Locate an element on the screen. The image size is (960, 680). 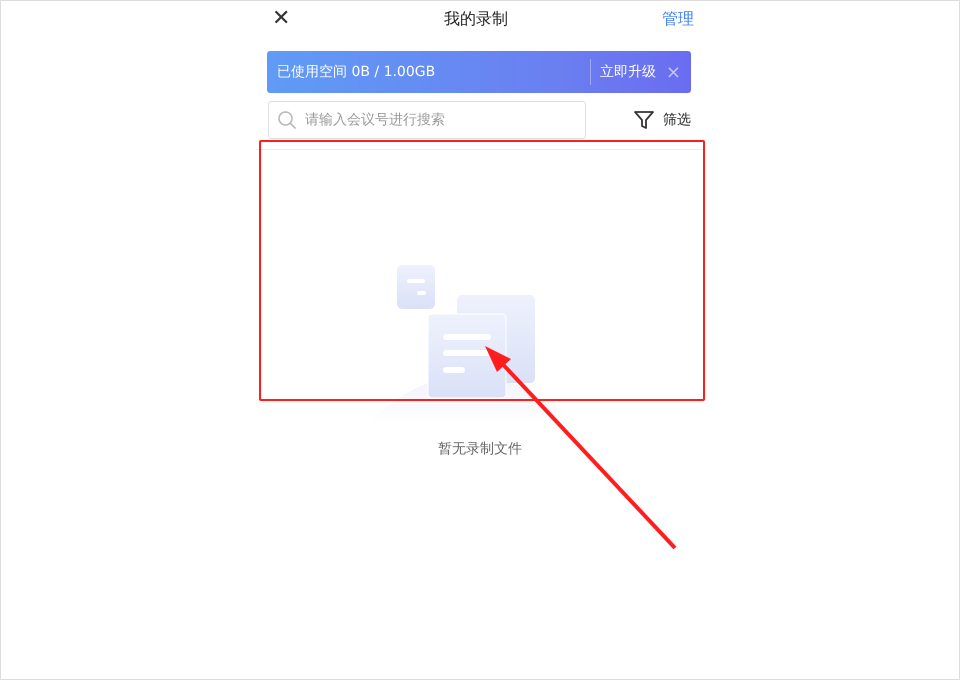
storage-usage-text: 已使用空间 0B / 1.00GB is located at coordinates (356, 72).